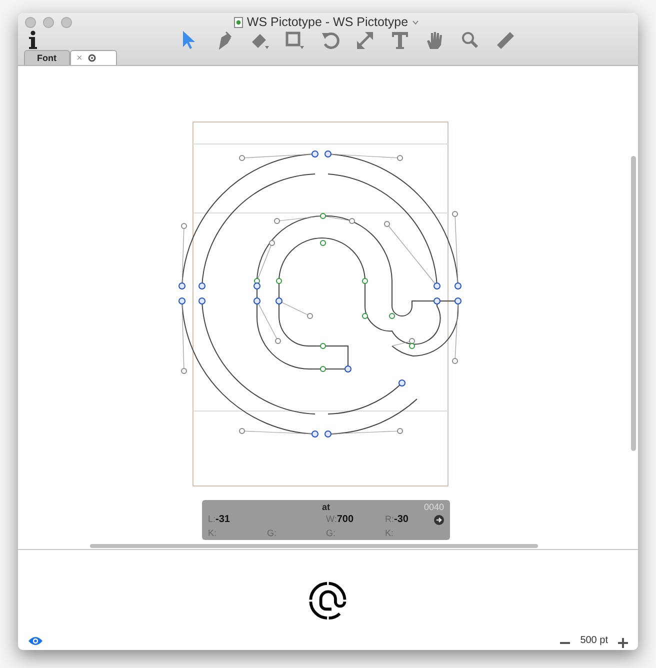 This screenshot has width=656, height=668. What do you see at coordinates (434, 507) in the screenshot?
I see `glyph-code: 0040` at bounding box center [434, 507].